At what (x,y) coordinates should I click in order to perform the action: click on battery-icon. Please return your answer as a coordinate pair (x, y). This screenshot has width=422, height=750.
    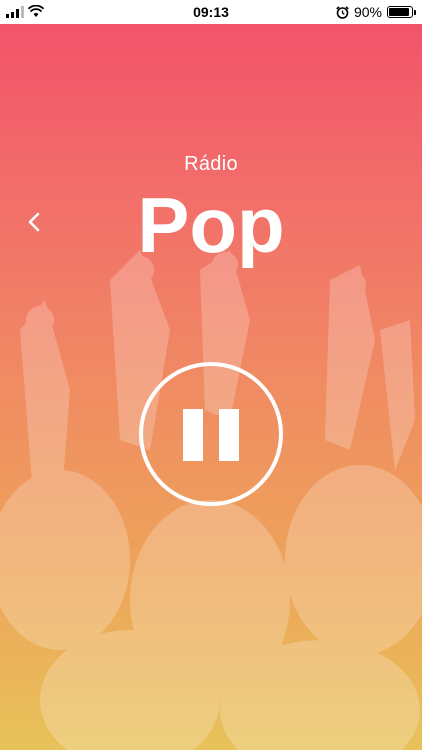
    Looking at the image, I should click on (400, 12).